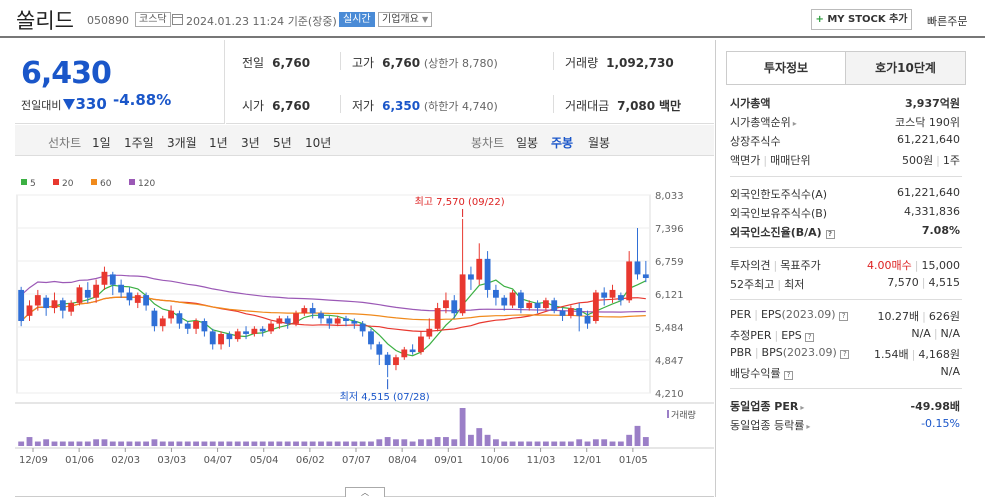 The width and height of the screenshot is (985, 497). What do you see at coordinates (139, 142) in the screenshot?
I see `period-1w: 1주일` at bounding box center [139, 142].